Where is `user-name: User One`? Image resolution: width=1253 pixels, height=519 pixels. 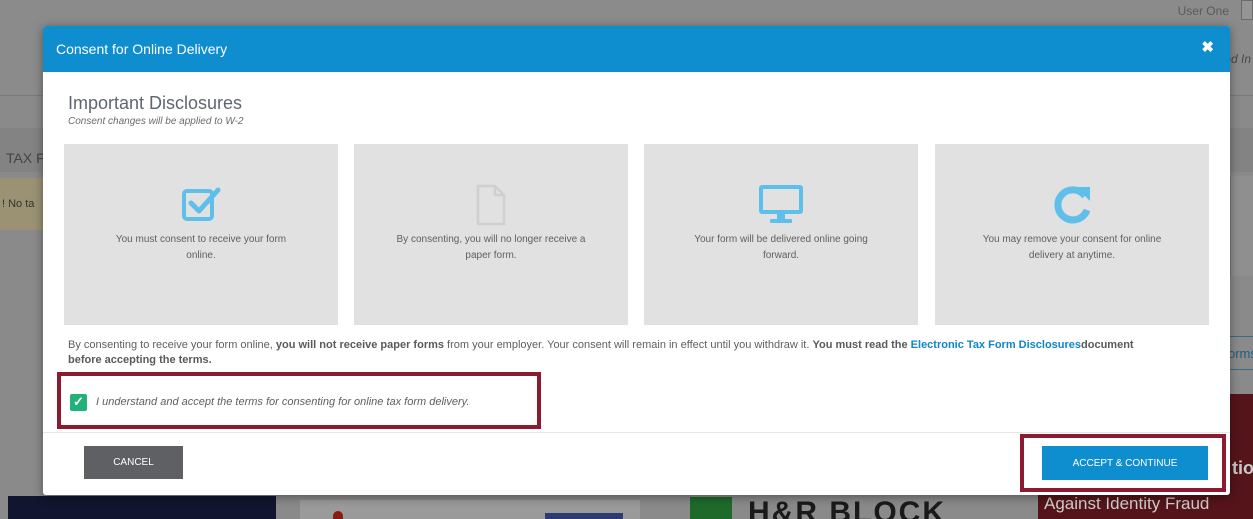
user-name: User One is located at coordinates (1203, 11).